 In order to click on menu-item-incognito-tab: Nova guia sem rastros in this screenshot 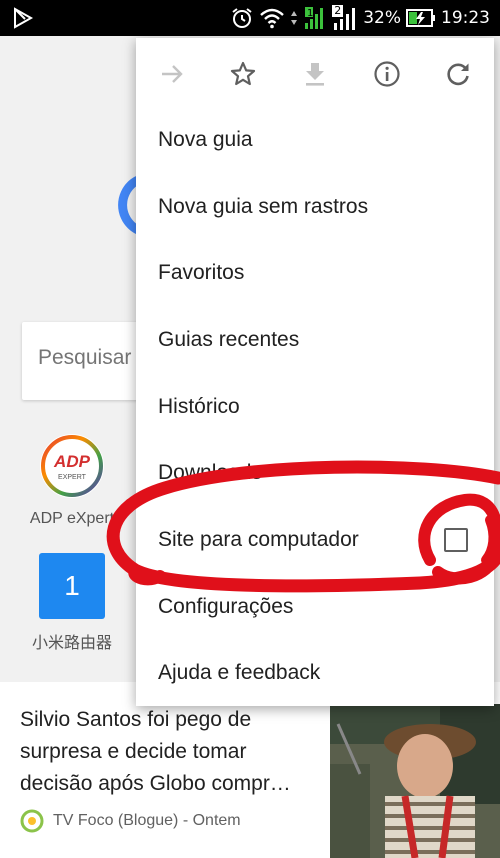, I will do `click(315, 207)`.